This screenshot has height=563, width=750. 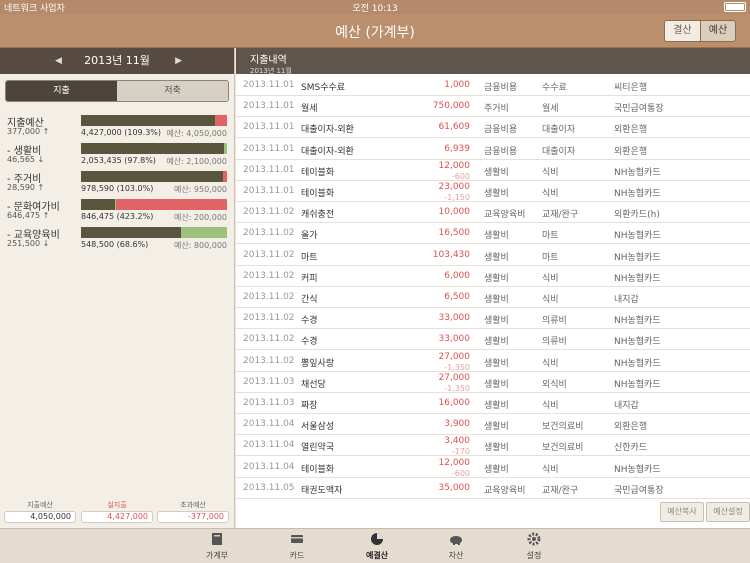 What do you see at coordinates (309, 236) in the screenshot?
I see `expense-item: 올가` at bounding box center [309, 236].